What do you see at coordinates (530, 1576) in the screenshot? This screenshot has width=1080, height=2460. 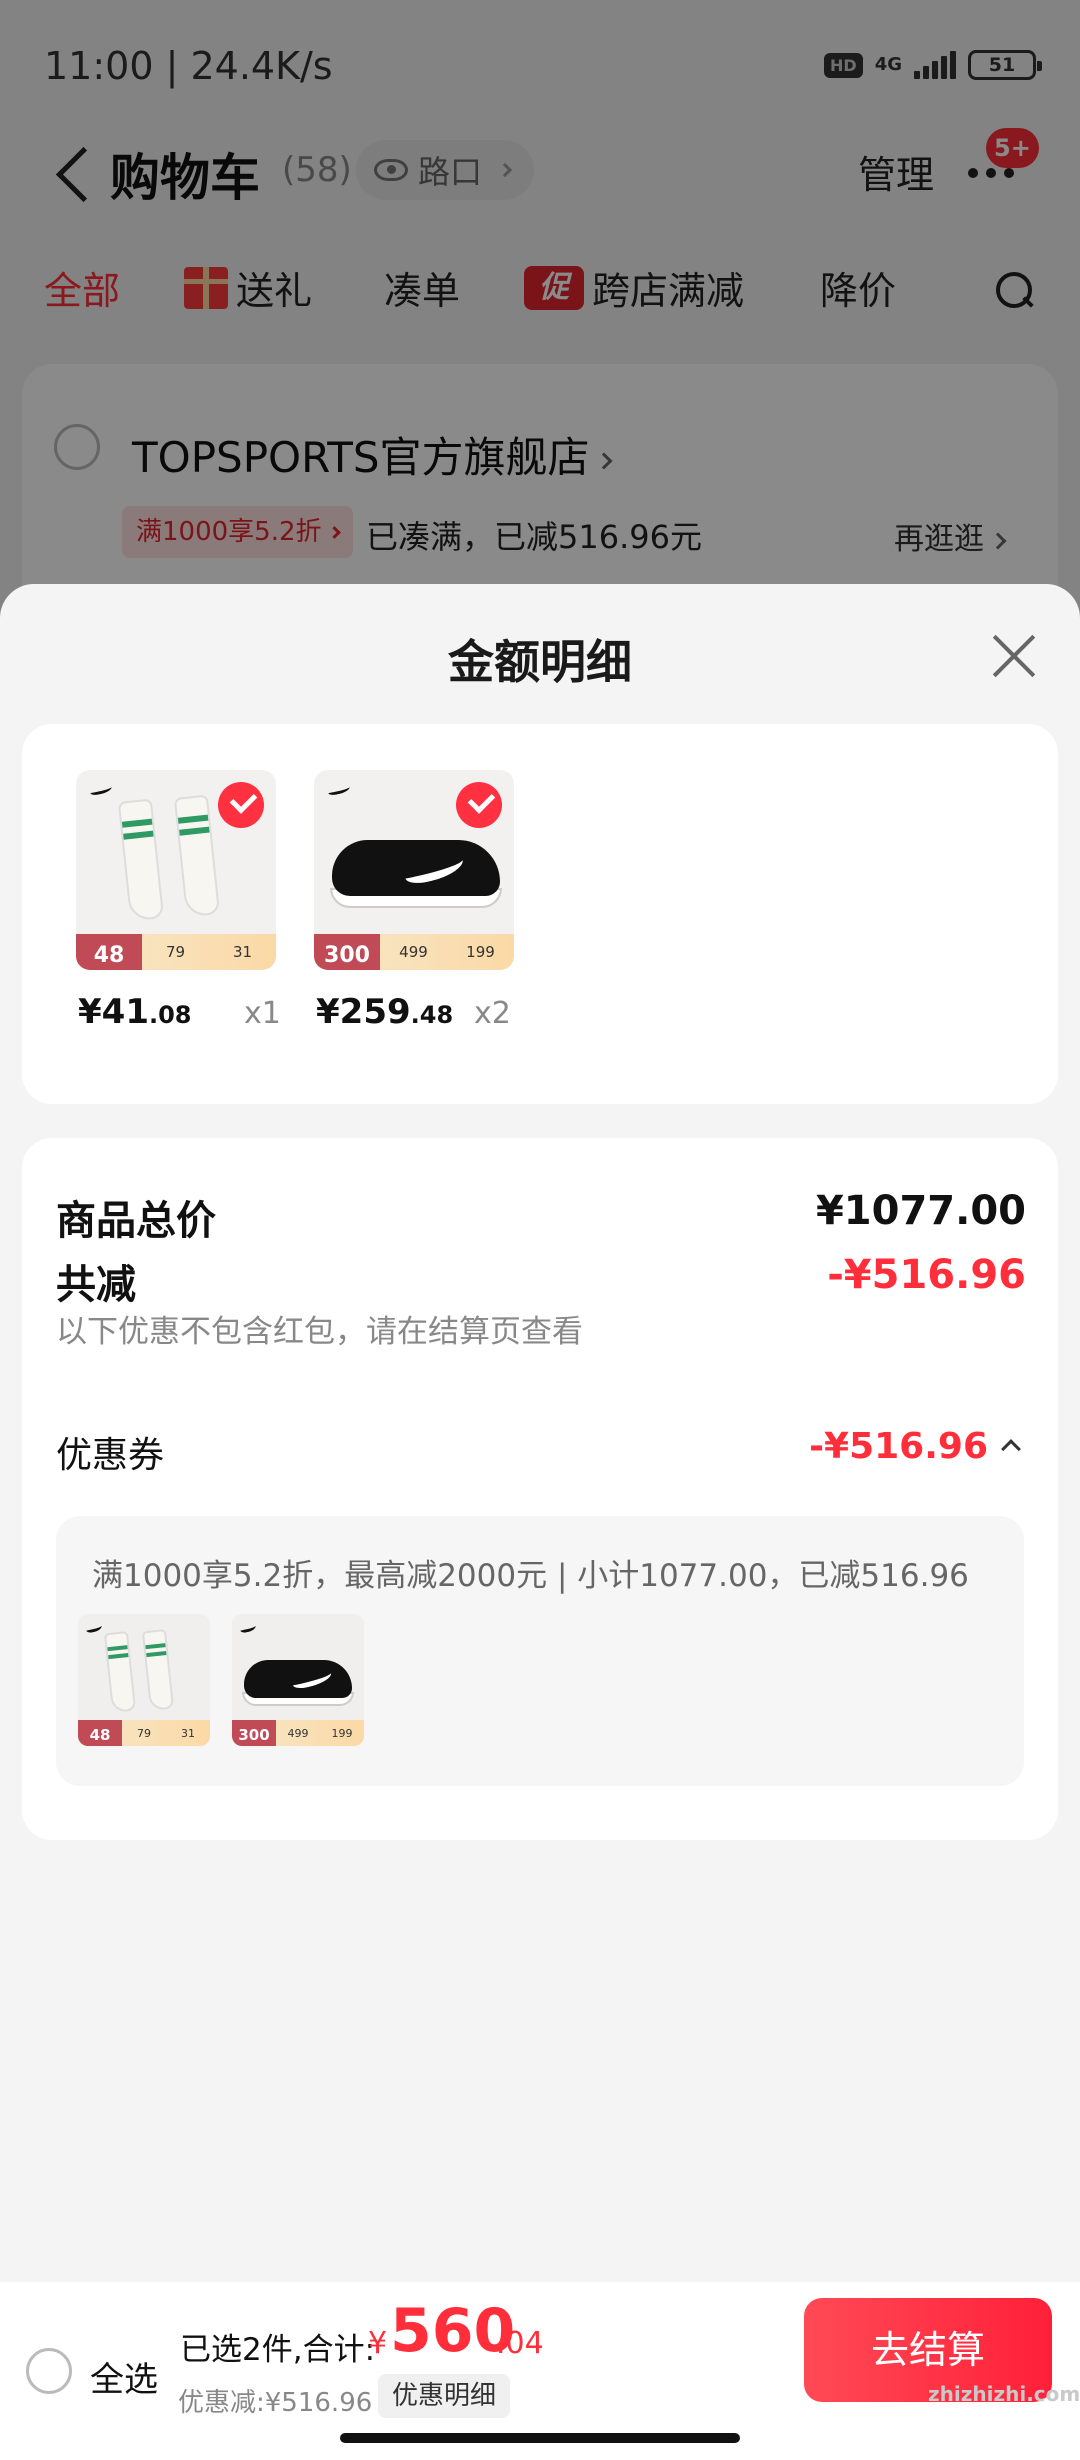 I see `coupon-description: 满1000享5.2折，最高减2000元 | 小计1077.00，已减516.96` at bounding box center [530, 1576].